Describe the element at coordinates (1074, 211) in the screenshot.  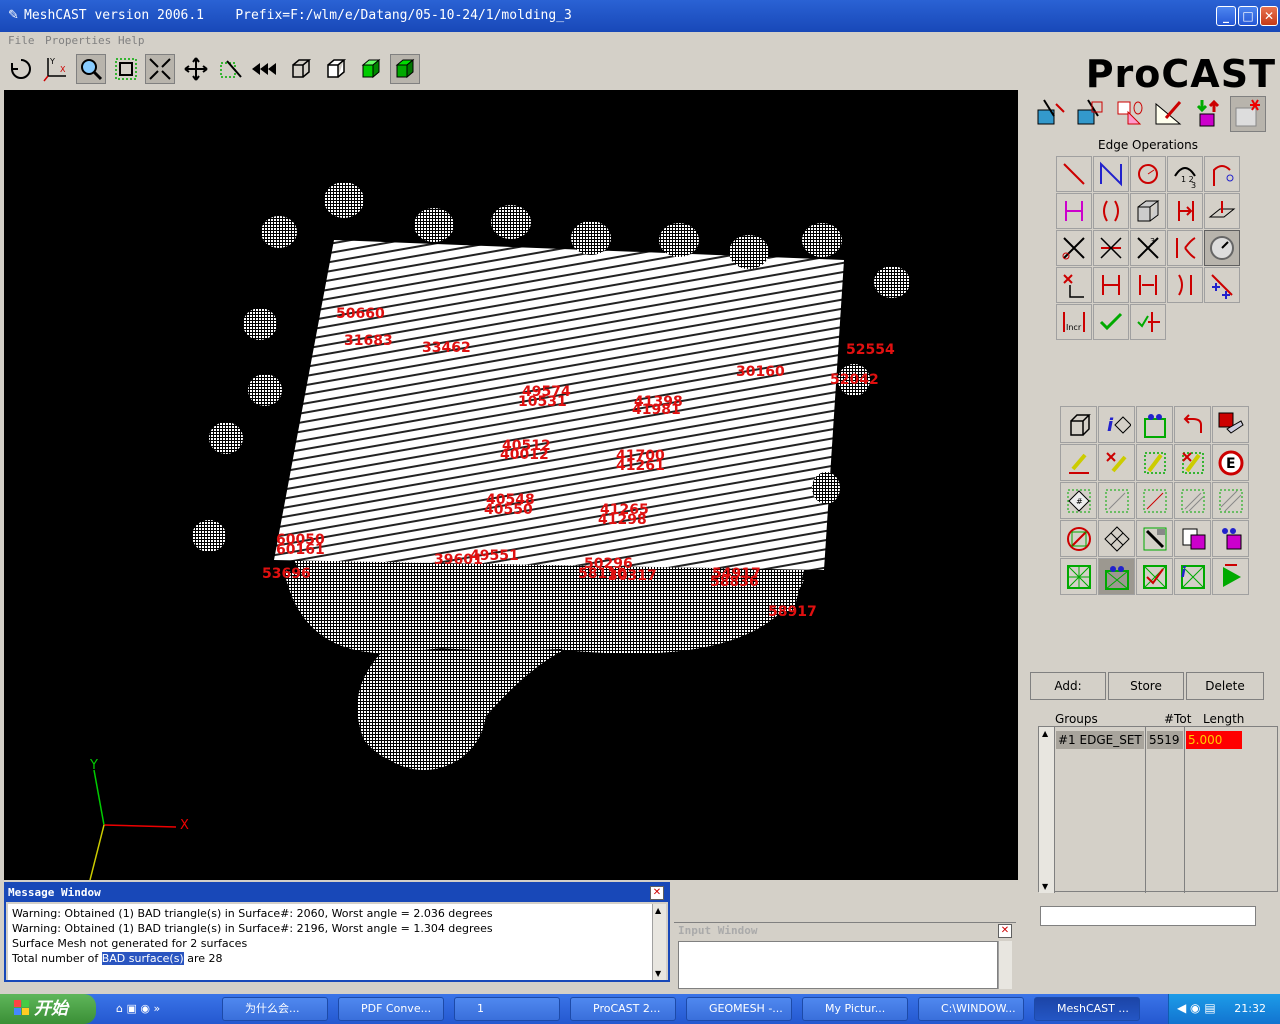
I see `edge-split-icon` at that location.